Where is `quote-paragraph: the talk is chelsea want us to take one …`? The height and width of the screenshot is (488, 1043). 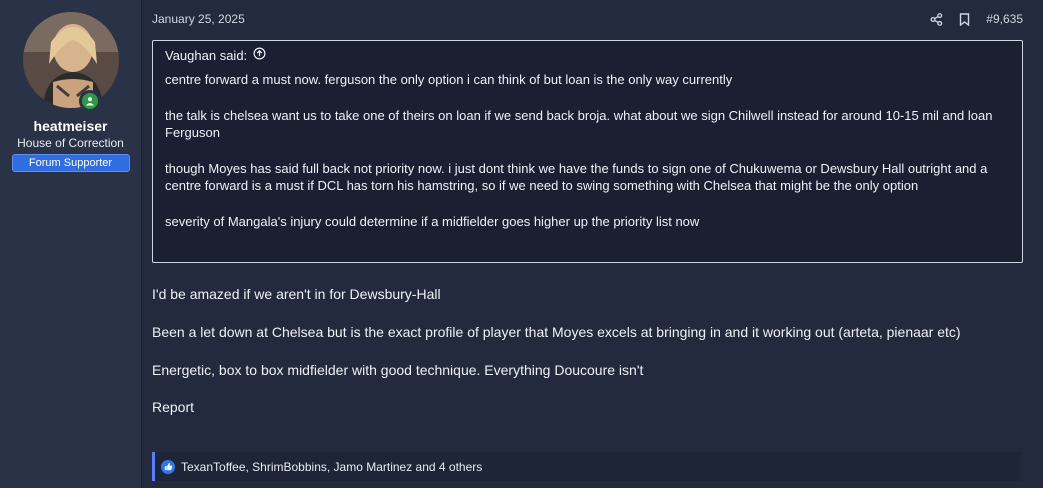
quote-paragraph: the talk is chelsea want us to take one … is located at coordinates (579, 124).